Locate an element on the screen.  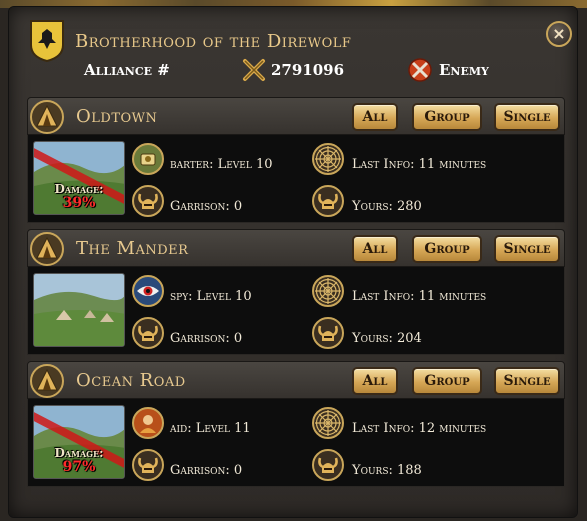
alliance-title: Brotherhood of the Direwolf is located at coordinates (213, 41).